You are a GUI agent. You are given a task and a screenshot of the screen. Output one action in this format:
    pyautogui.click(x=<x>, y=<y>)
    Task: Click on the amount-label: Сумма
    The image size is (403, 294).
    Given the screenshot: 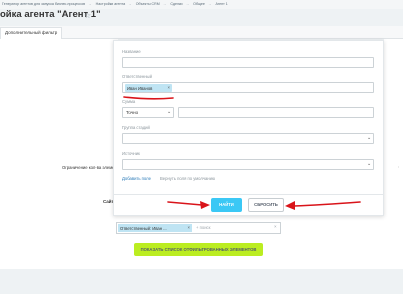 What is the action you would take?
    pyautogui.click(x=129, y=101)
    